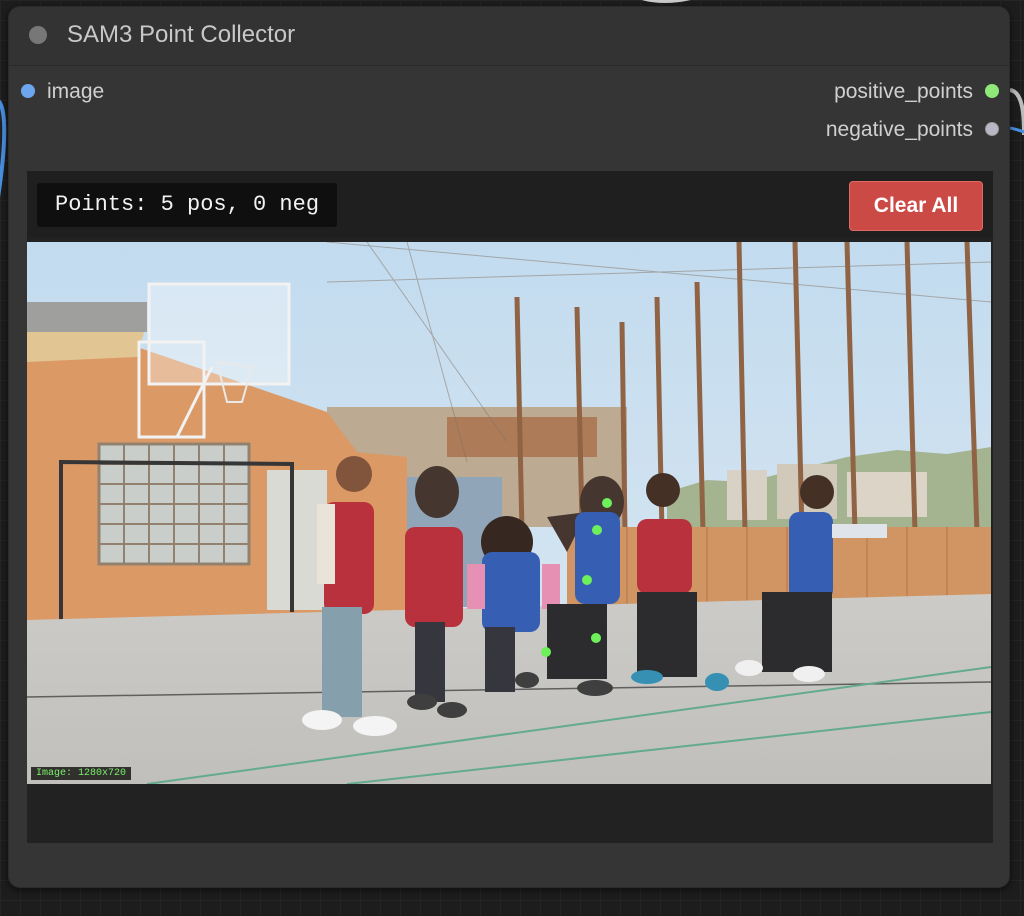 The width and height of the screenshot is (1024, 916). What do you see at coordinates (992, 91) in the screenshot?
I see `positive-points-output-socket-icon` at bounding box center [992, 91].